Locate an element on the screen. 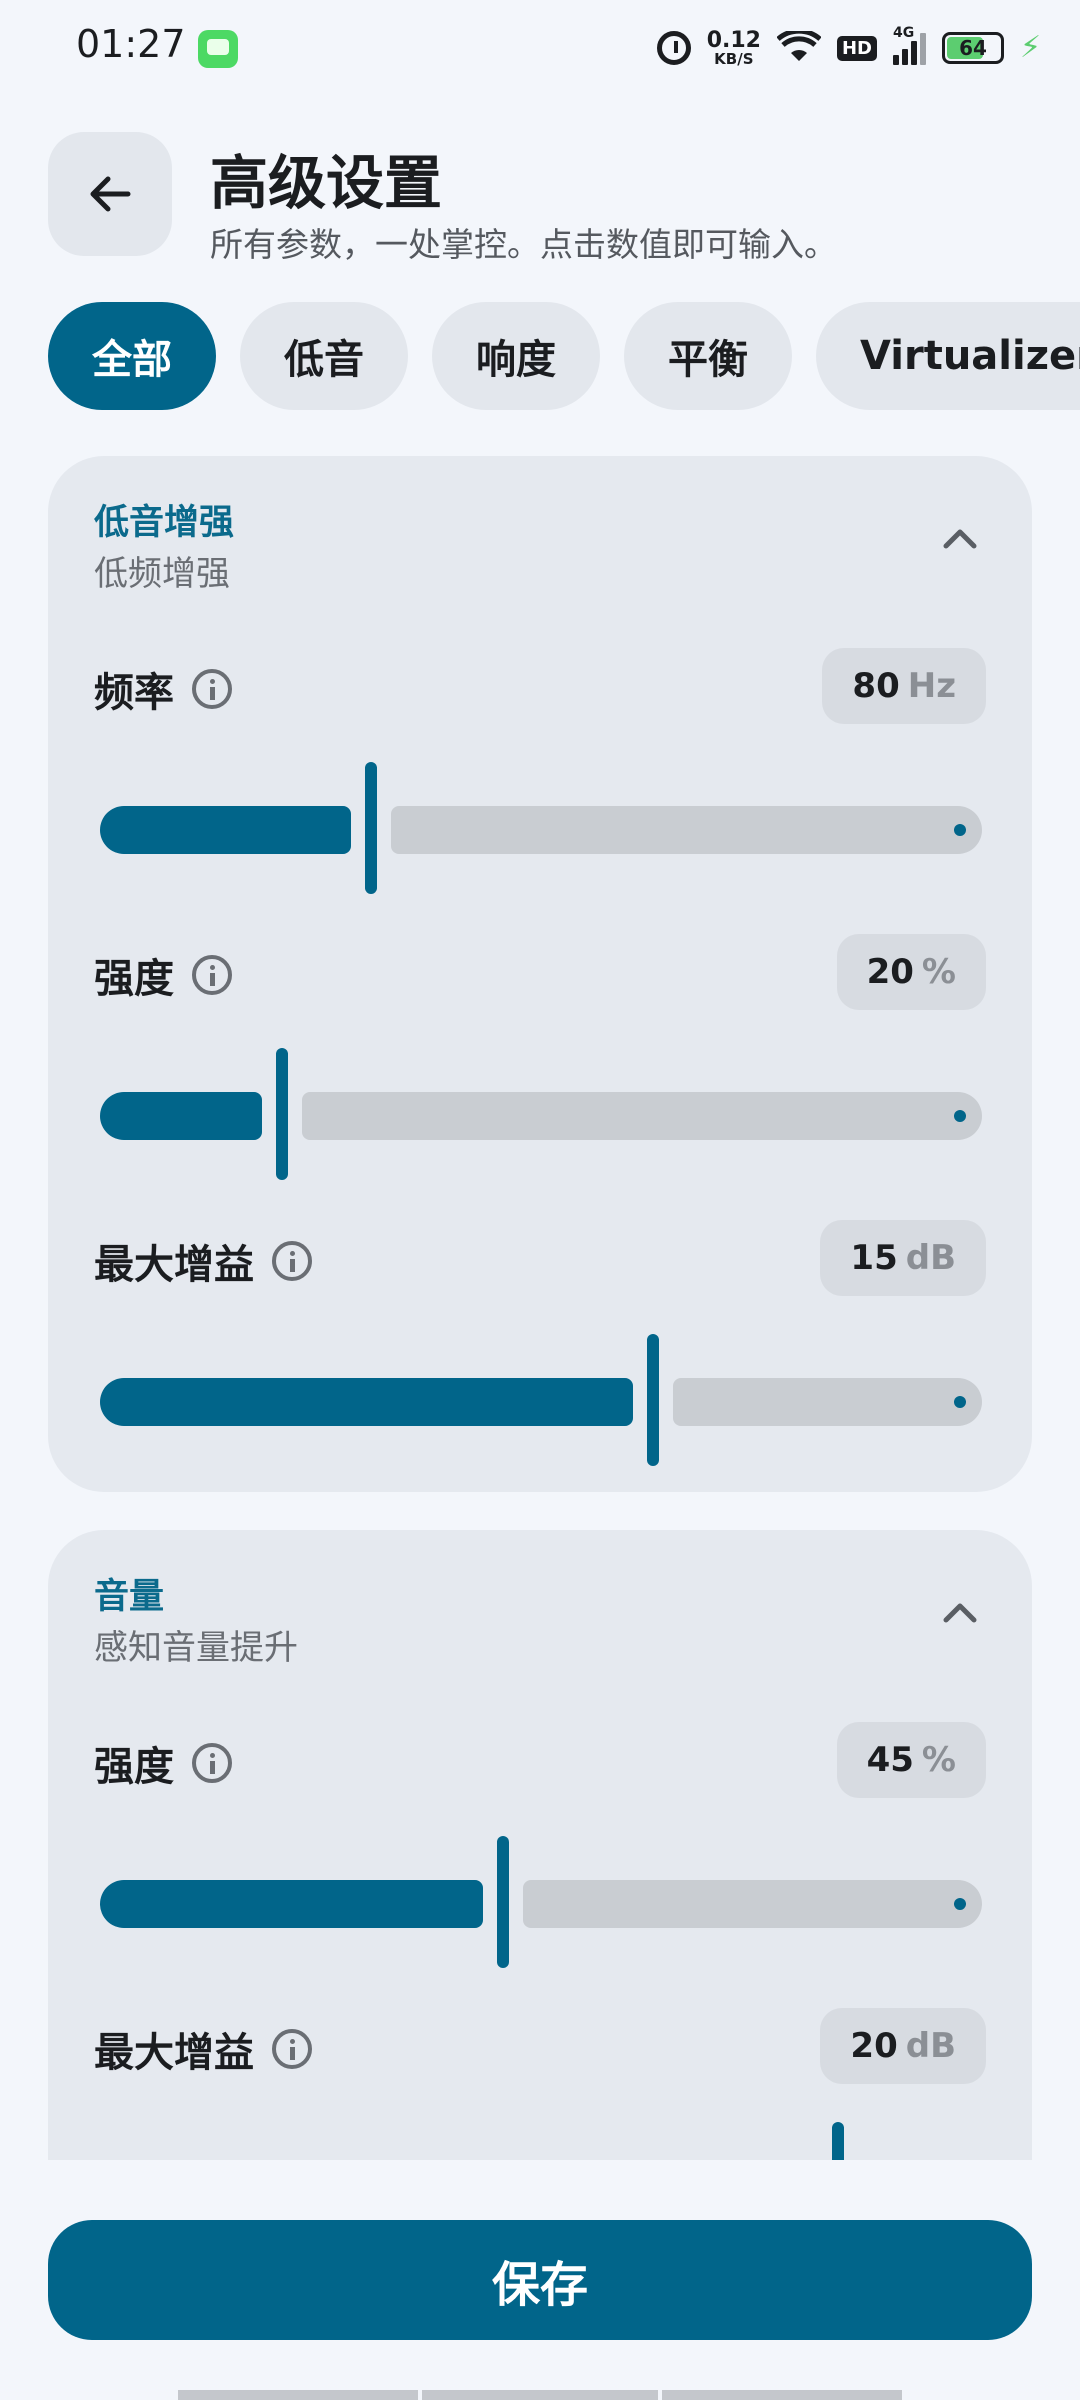 The height and width of the screenshot is (2400, 1080). tab-balance: 平衡 is located at coordinates (708, 356).